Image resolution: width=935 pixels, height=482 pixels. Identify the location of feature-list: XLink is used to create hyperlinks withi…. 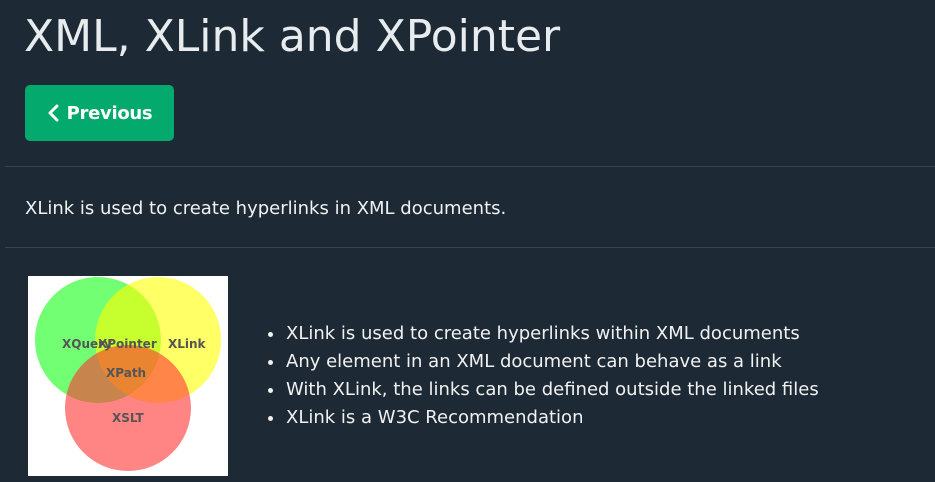
(541, 376).